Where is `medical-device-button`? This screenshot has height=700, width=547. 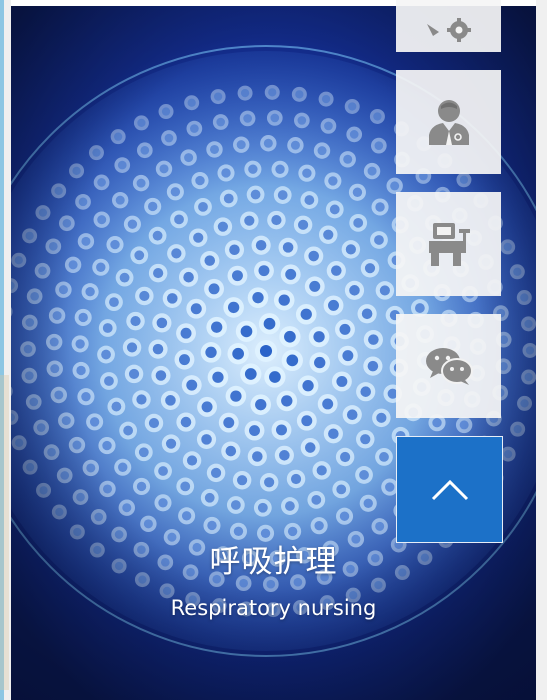 medical-device-button is located at coordinates (448, 244).